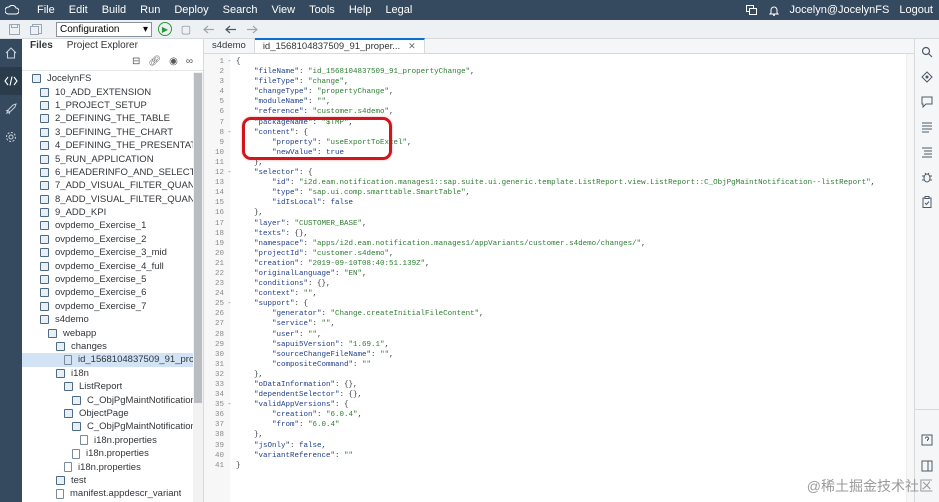 This screenshot has height=502, width=939. I want to click on tree-item-label: webapp, so click(80, 333).